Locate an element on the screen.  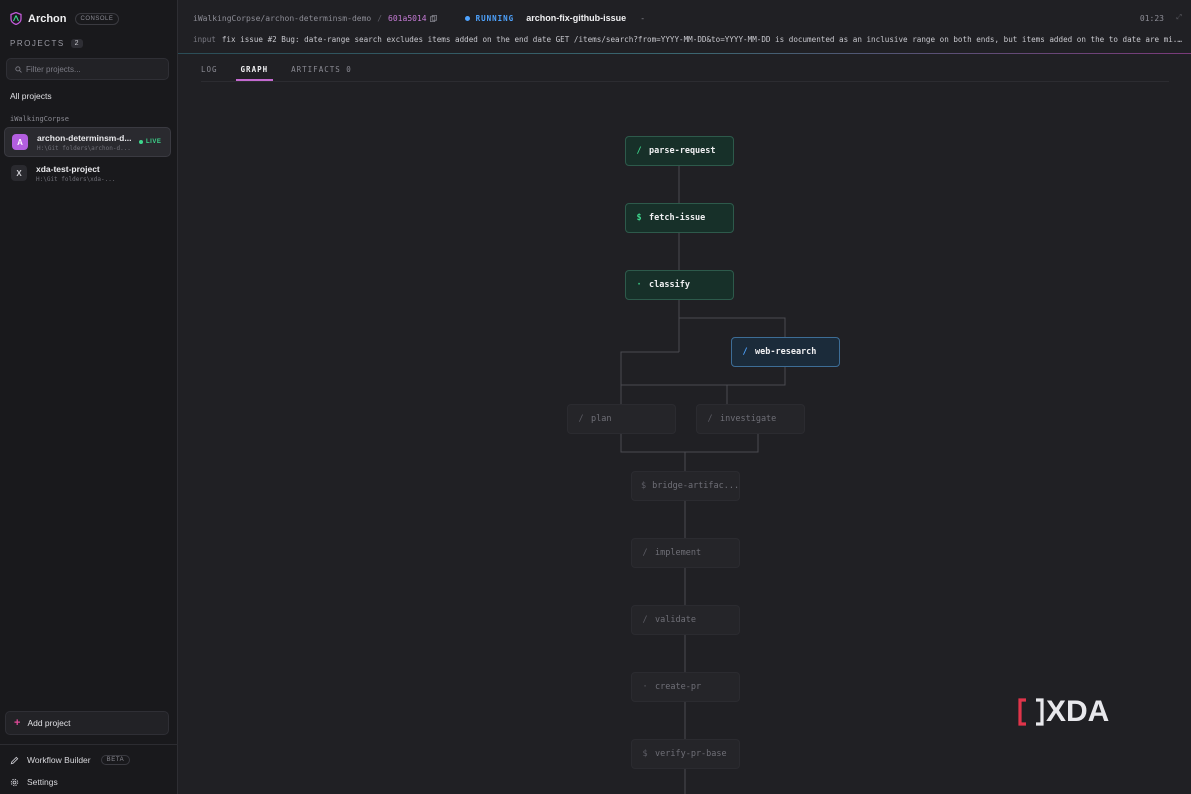
commit-sha: 601a5014 is located at coordinates (407, 18).